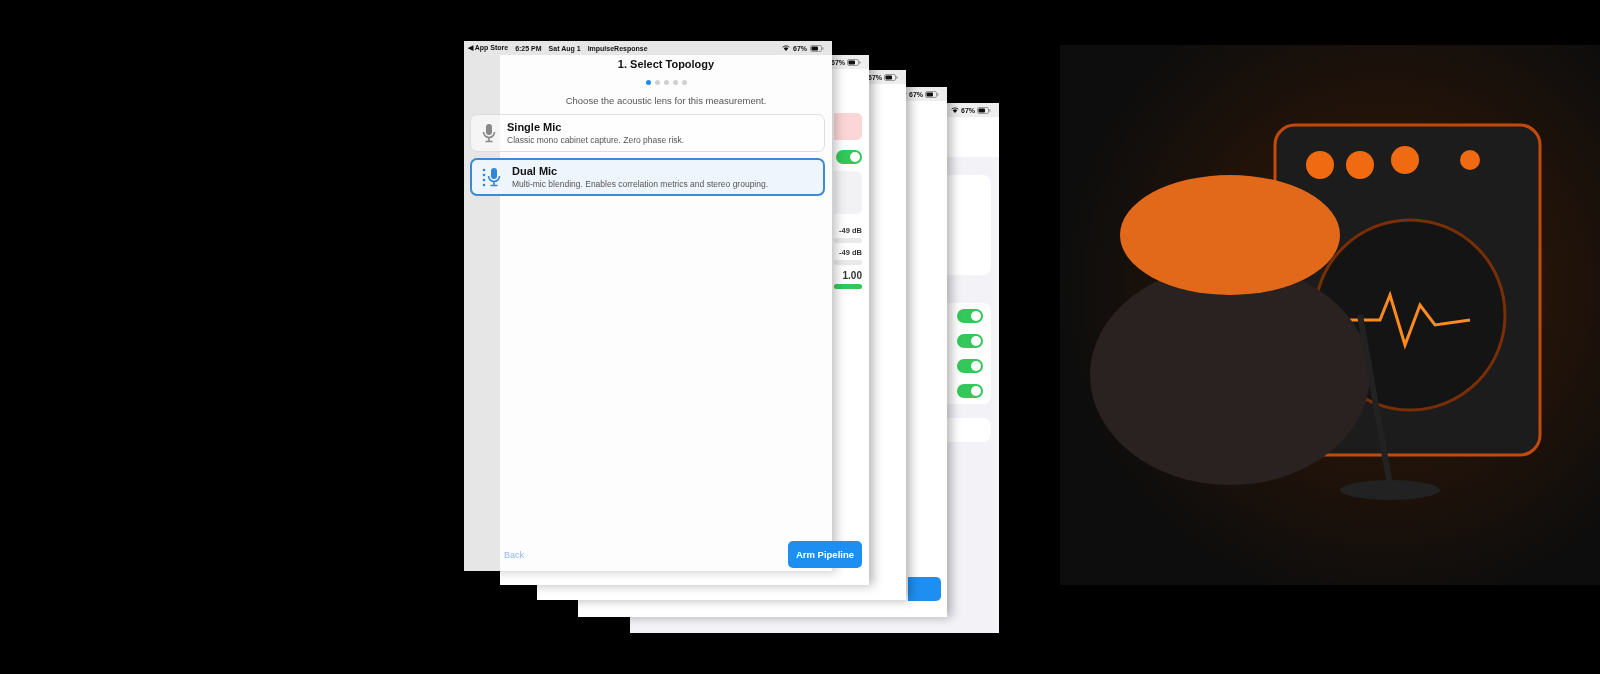 Image resolution: width=1600 pixels, height=674 pixels. Describe the element at coordinates (489, 133) in the screenshot. I see `microphone-icon` at that location.